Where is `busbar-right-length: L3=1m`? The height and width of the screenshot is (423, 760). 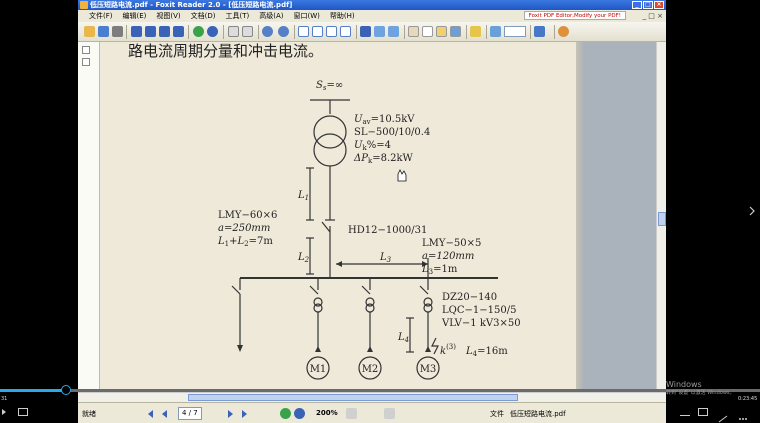 busbar-right-length: L3=1m is located at coordinates (439, 270).